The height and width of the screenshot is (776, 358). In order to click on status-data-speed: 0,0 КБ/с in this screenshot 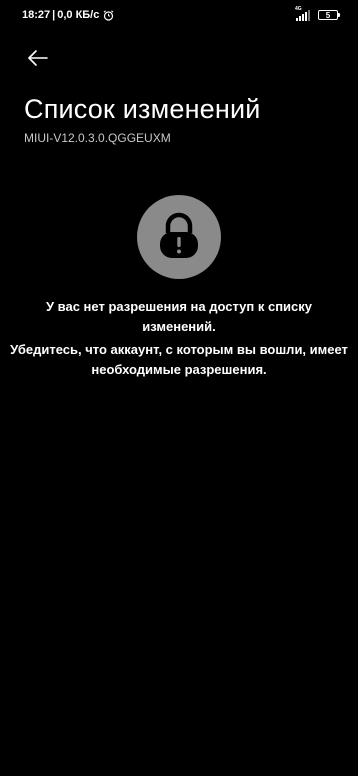, I will do `click(78, 15)`.